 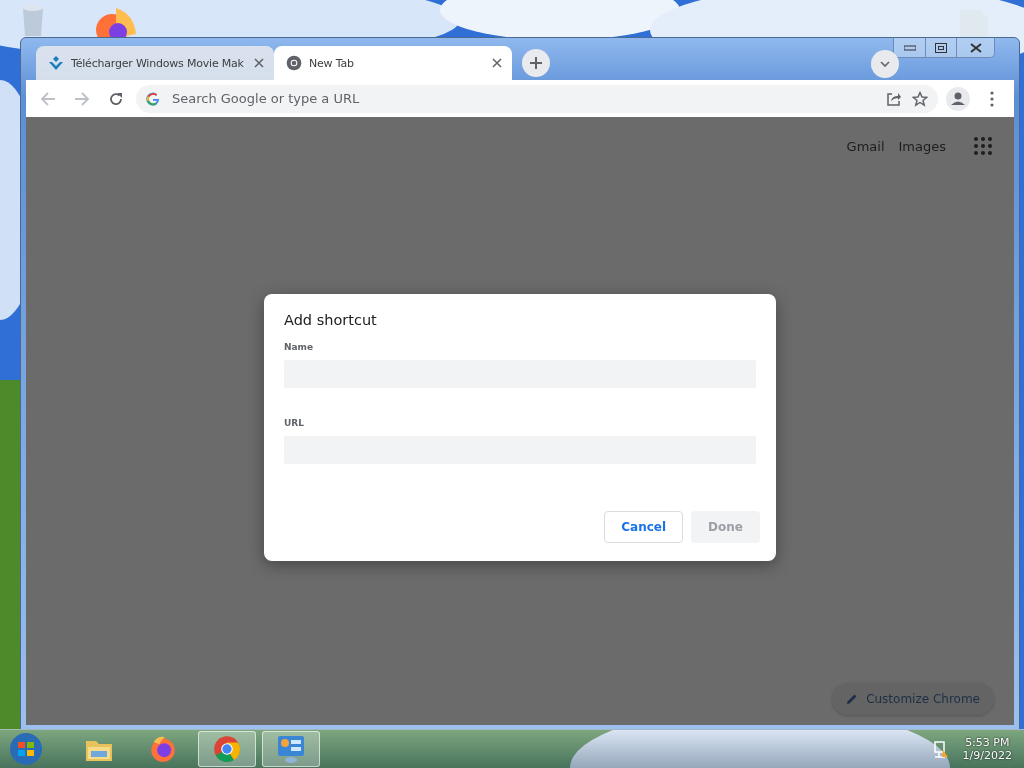 What do you see at coordinates (116, 98) in the screenshot?
I see `reload-icon` at bounding box center [116, 98].